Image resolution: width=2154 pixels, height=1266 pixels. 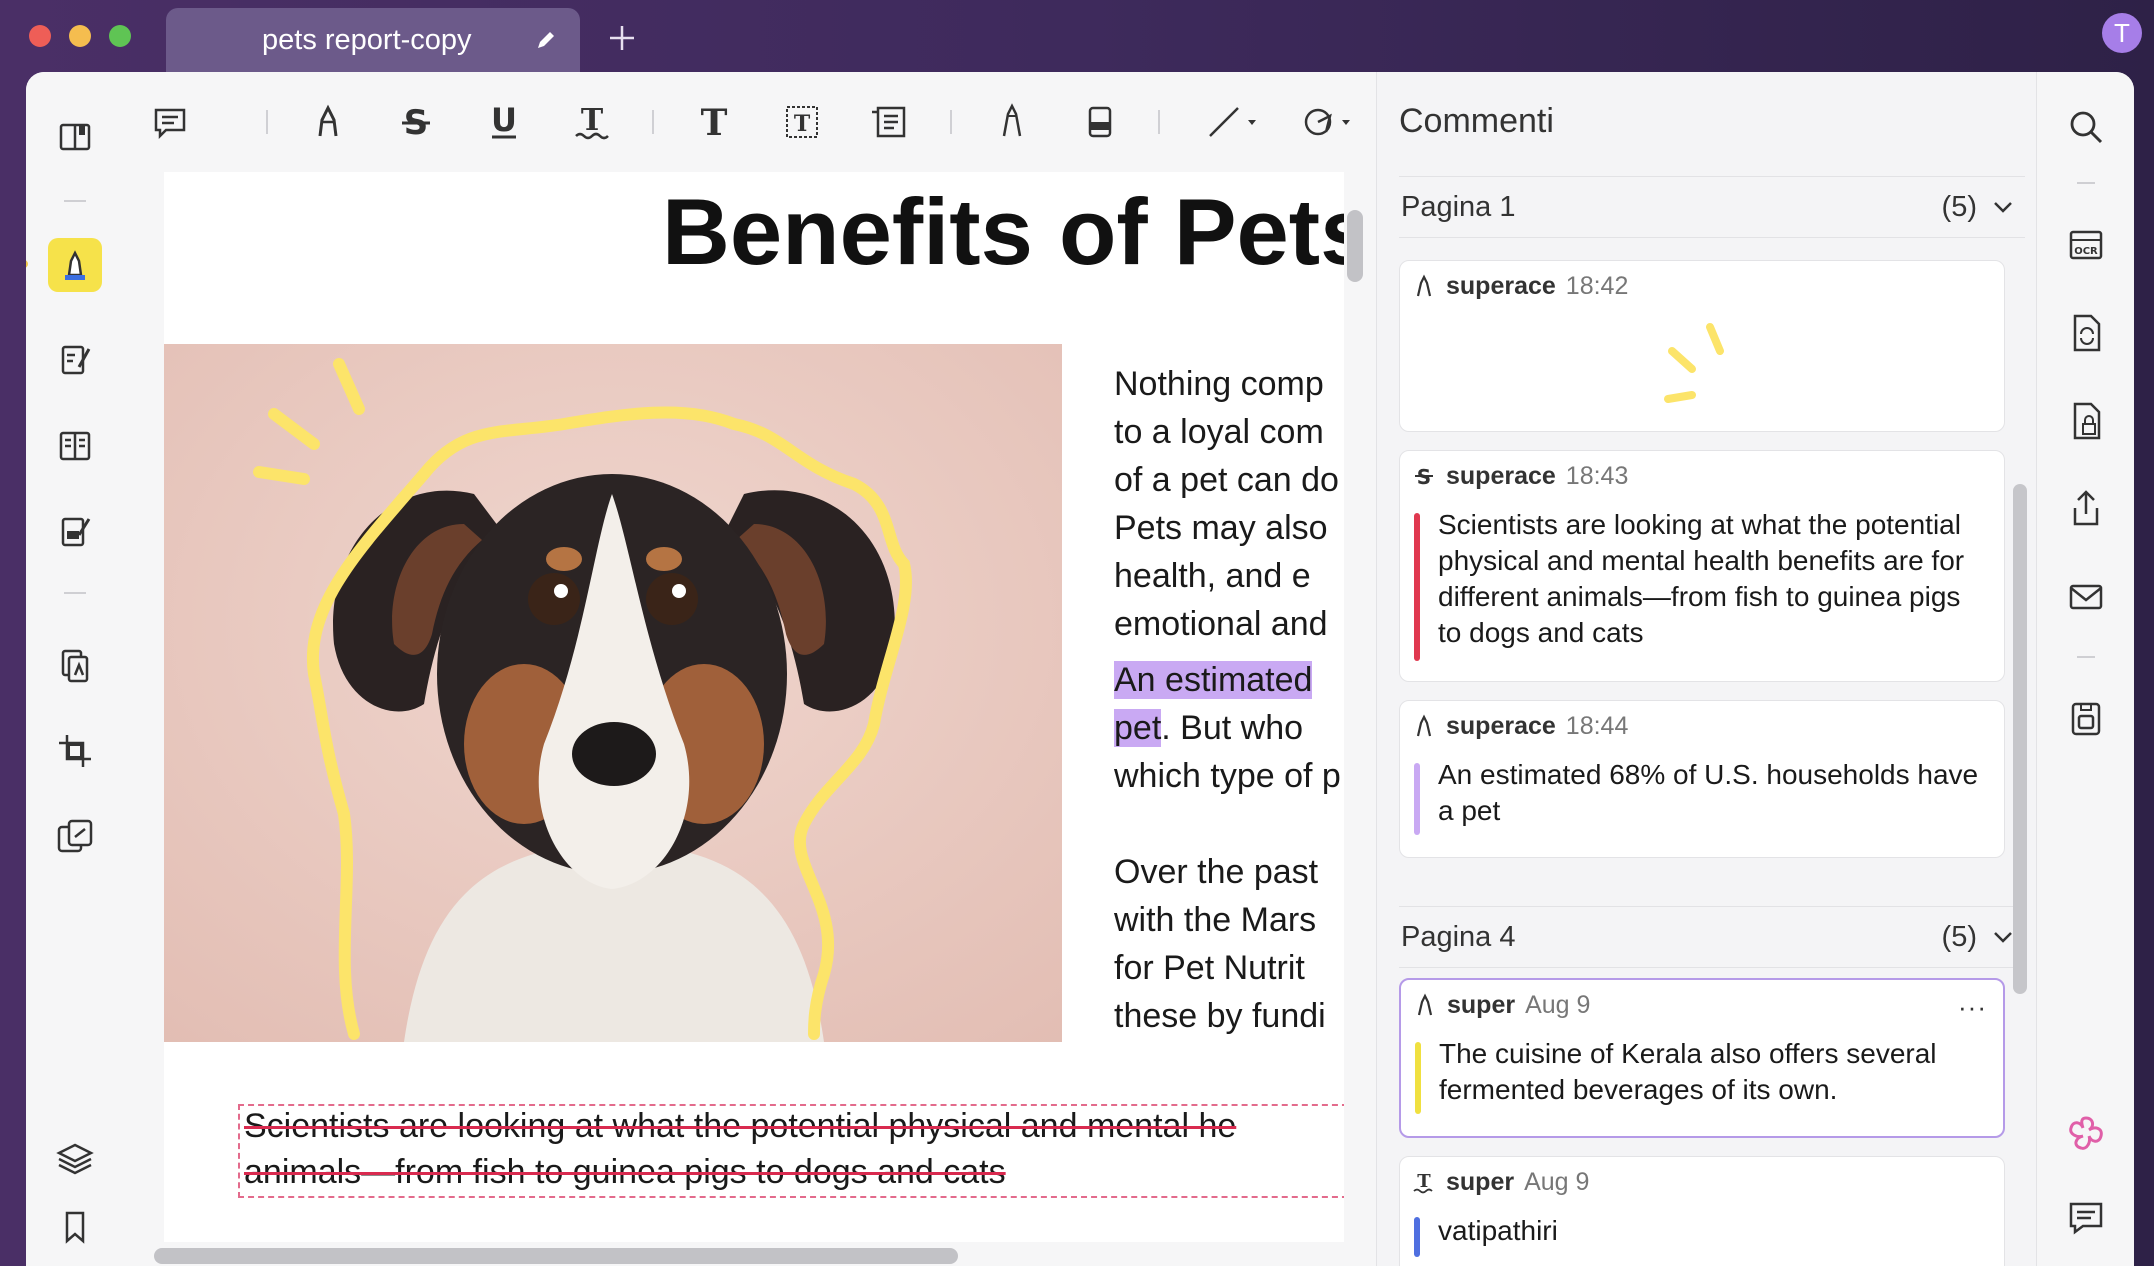 I want to click on svg-text: T, so click(x=802, y=124).